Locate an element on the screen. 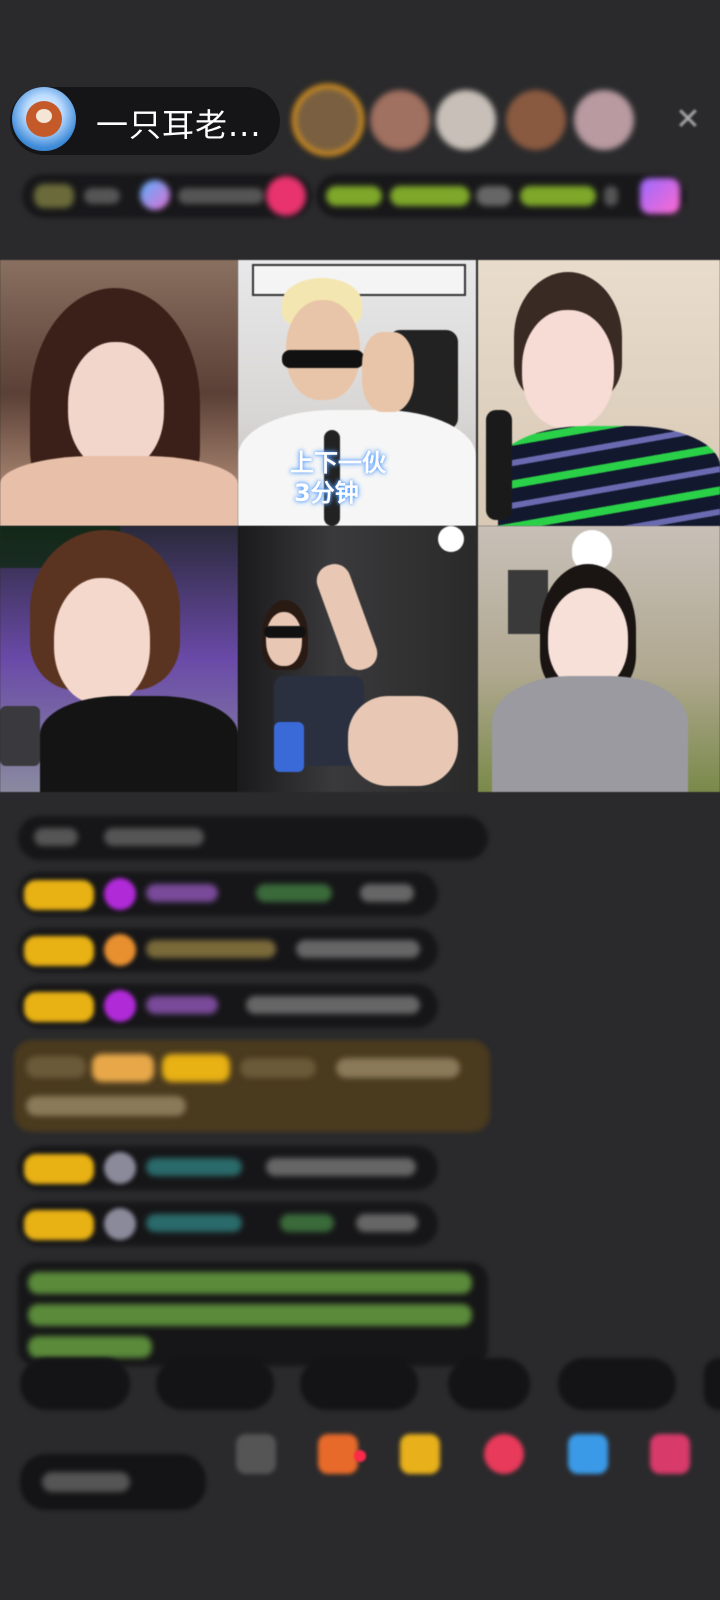  extra-icon is located at coordinates (660, 196).